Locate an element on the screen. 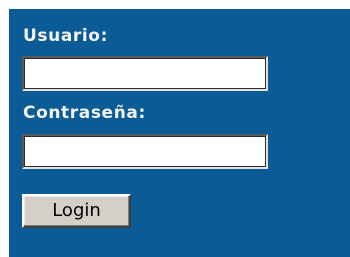 This screenshot has height=257, width=350. username-label: Usuario: is located at coordinates (65, 36).